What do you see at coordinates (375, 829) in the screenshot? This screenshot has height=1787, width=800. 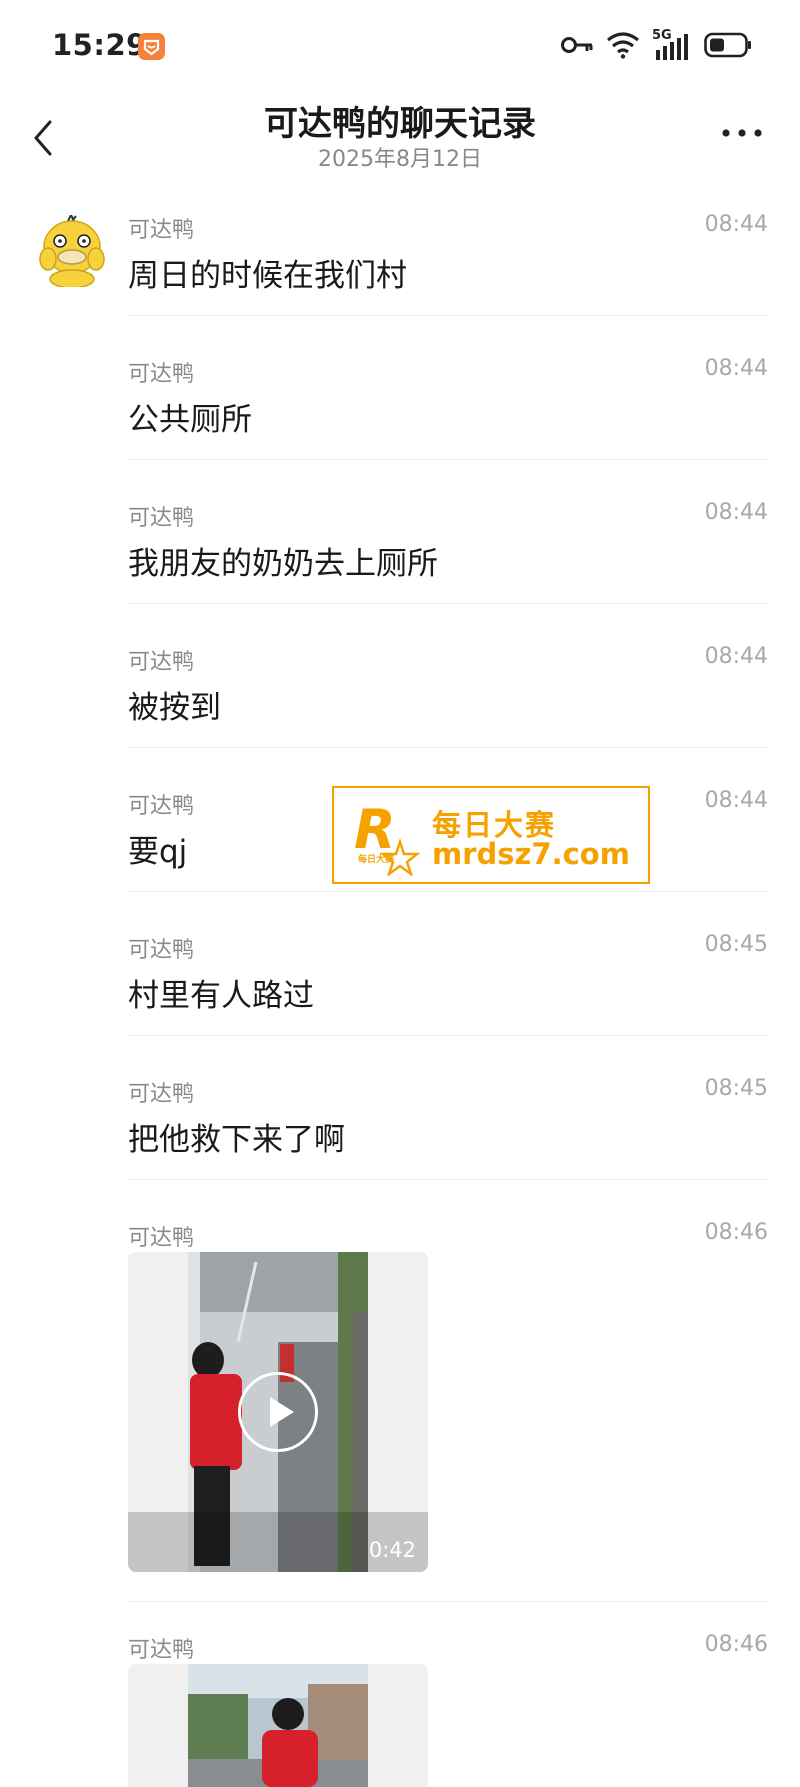 I see `svg-text: R` at bounding box center [375, 829].